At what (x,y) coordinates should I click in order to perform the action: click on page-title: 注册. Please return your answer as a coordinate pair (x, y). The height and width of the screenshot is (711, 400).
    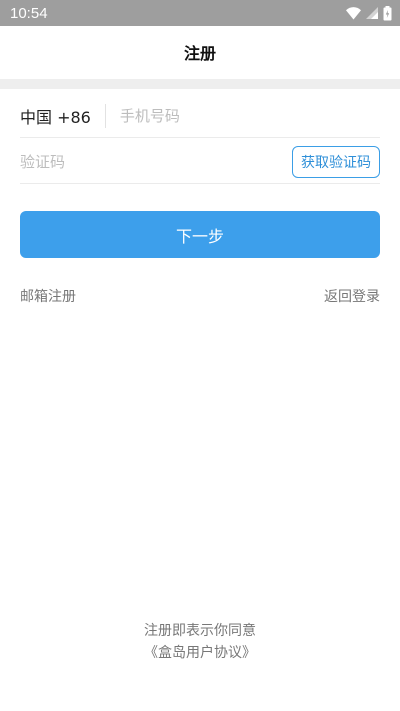
    Looking at the image, I should click on (199, 53).